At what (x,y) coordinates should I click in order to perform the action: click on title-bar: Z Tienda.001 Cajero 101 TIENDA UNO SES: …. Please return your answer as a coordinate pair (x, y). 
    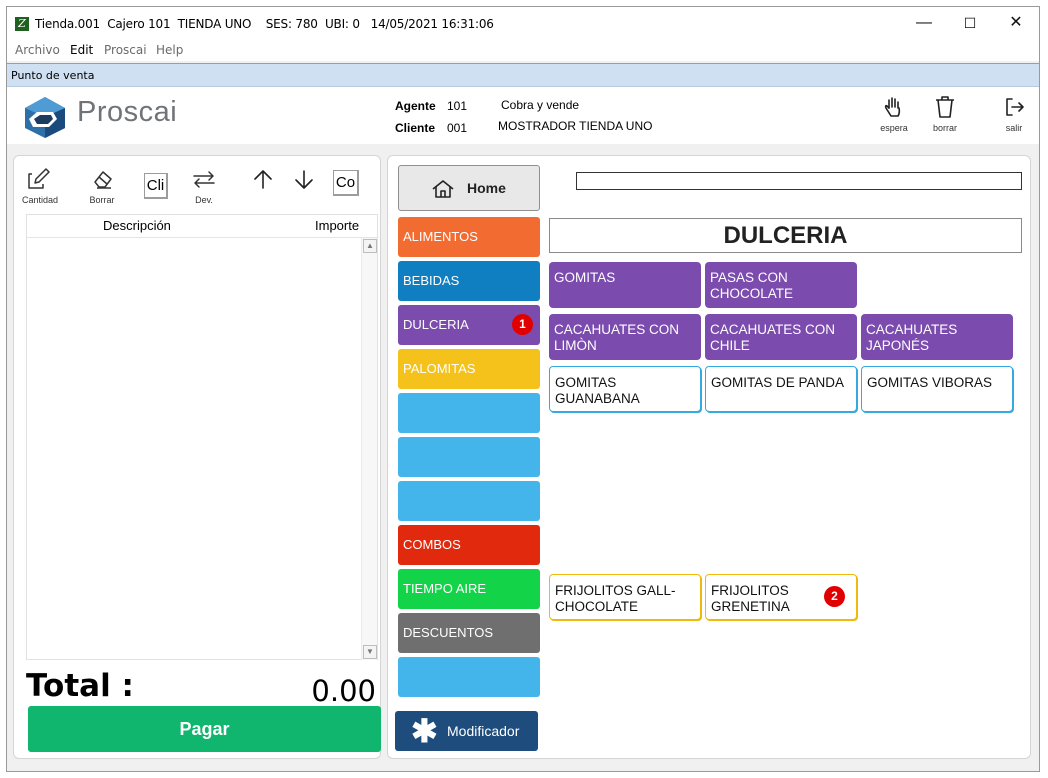
    Looking at the image, I should click on (523, 23).